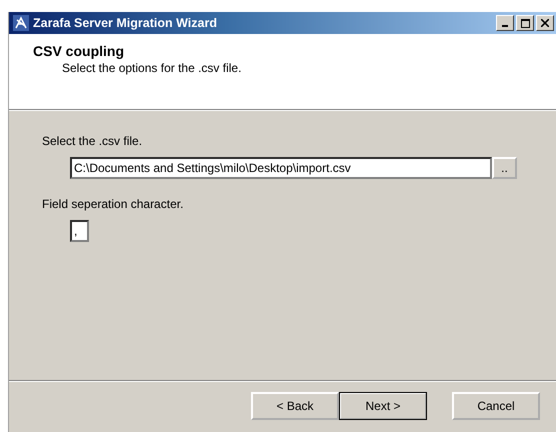 The image size is (556, 432). I want to click on field-label: Field seperation character., so click(113, 205).